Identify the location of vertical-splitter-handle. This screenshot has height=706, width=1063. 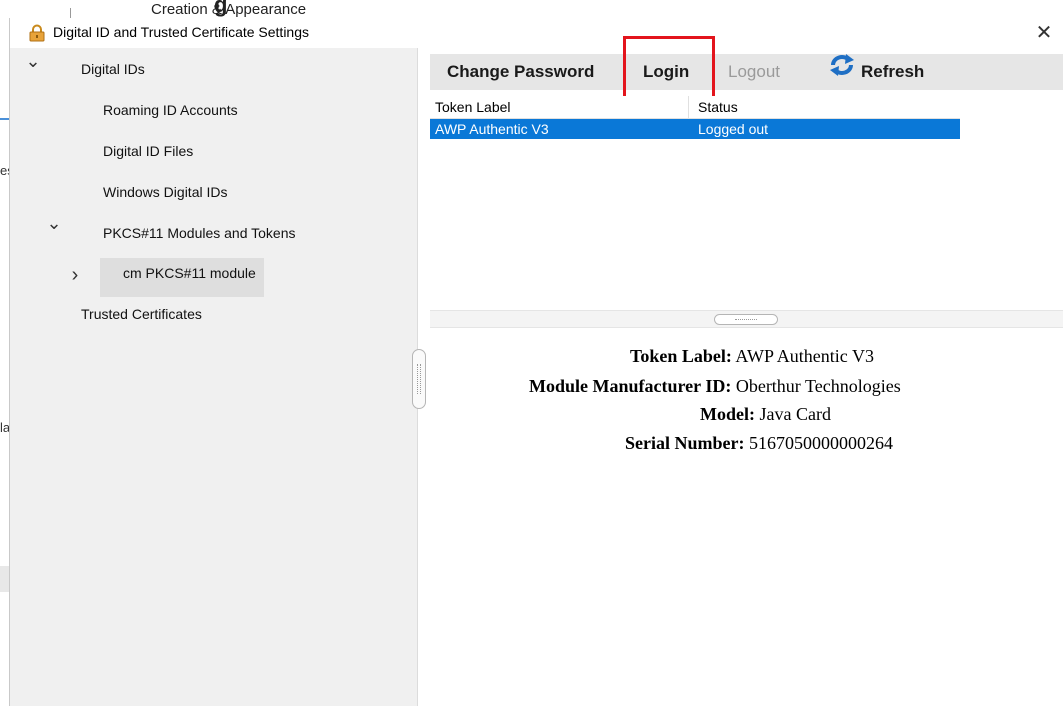
(419, 379).